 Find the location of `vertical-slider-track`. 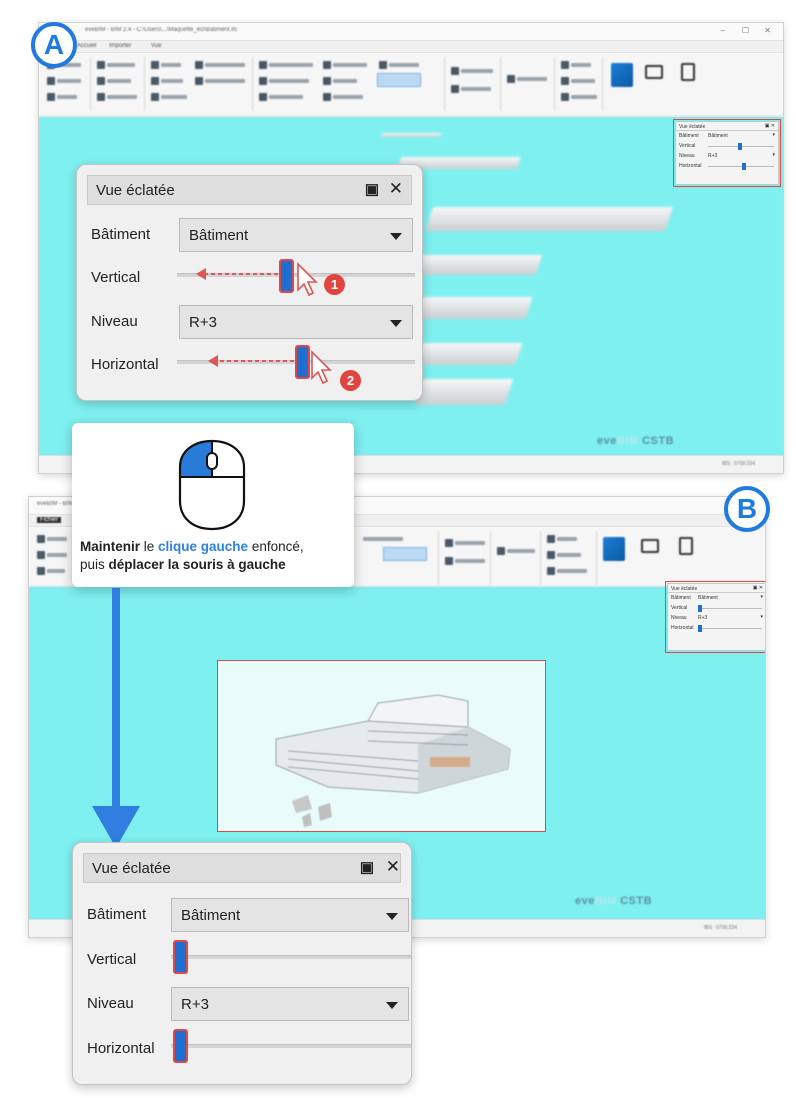

vertical-slider-track is located at coordinates (291, 957).